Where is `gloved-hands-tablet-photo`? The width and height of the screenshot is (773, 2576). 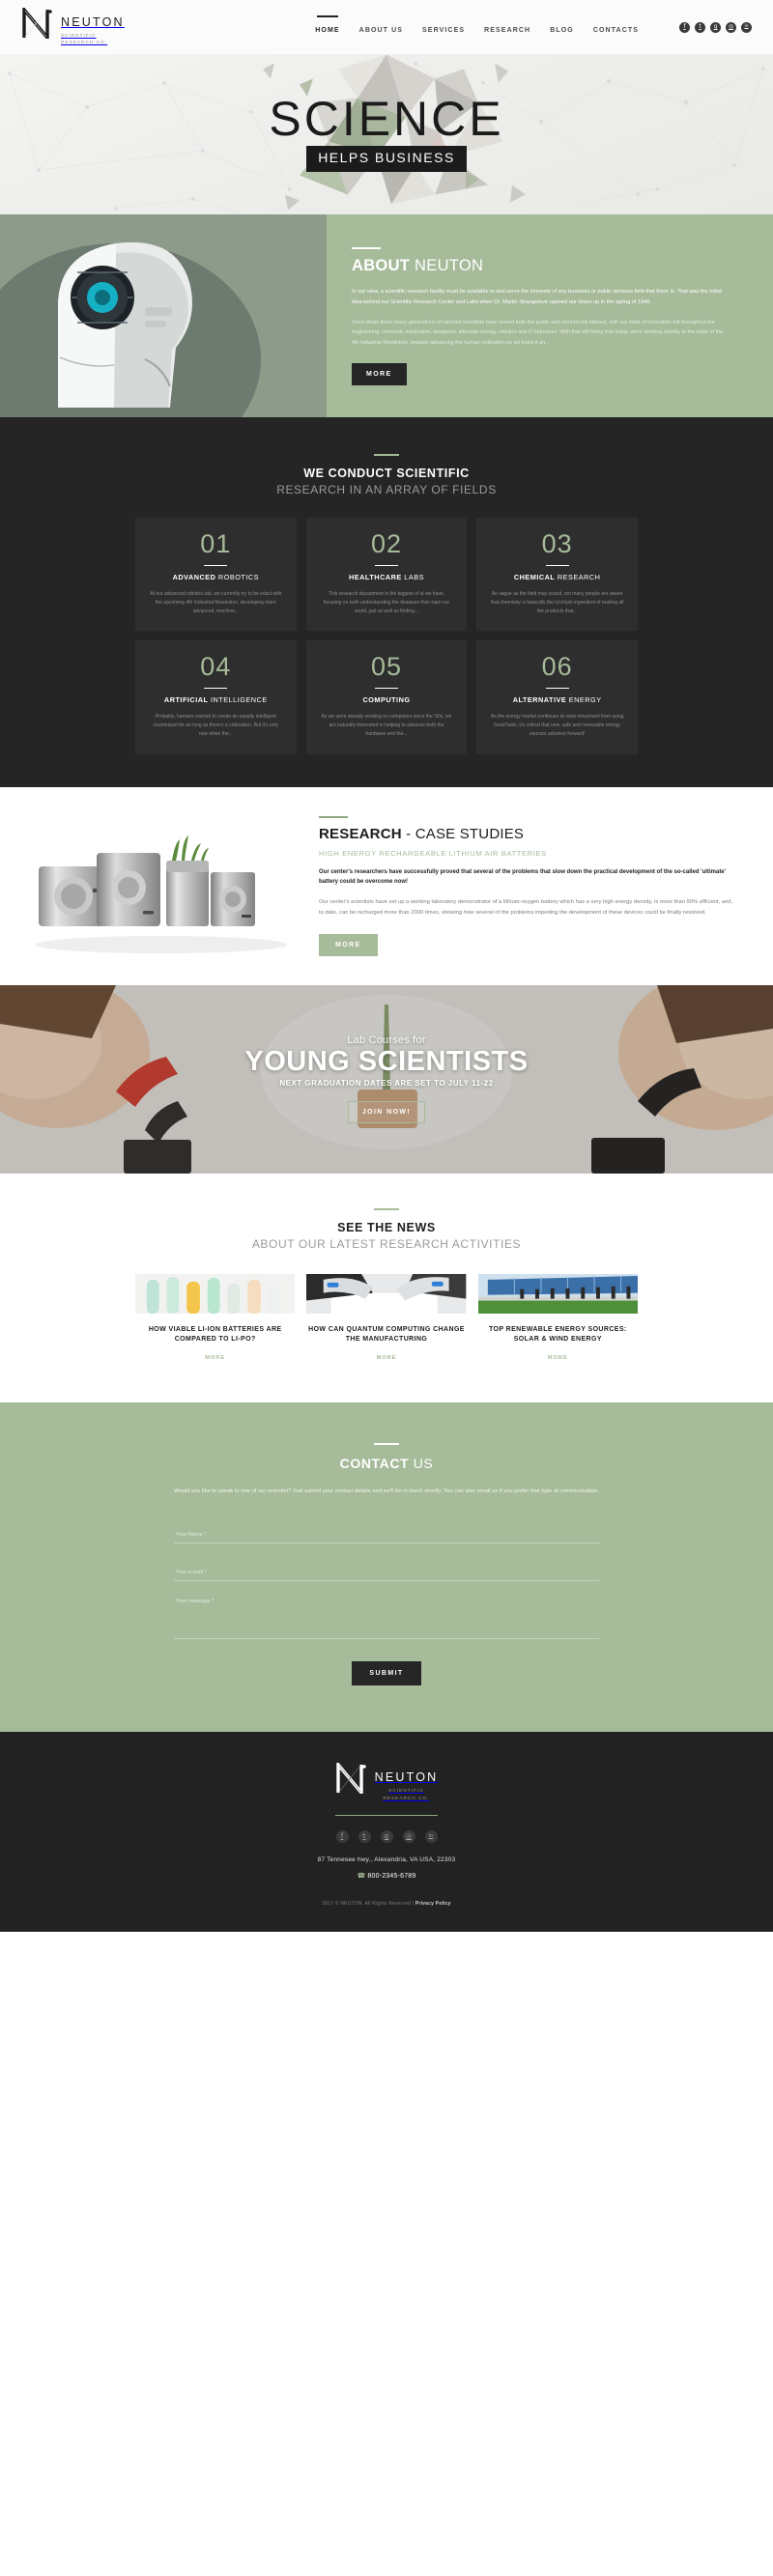 gloved-hands-tablet-photo is located at coordinates (386, 1294).